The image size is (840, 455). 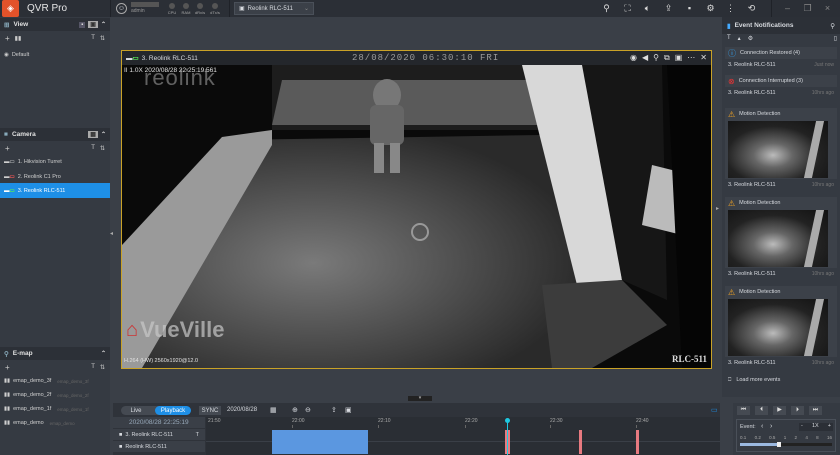 What do you see at coordinates (136, 410) in the screenshot?
I see `live-tab: Live` at bounding box center [136, 410].